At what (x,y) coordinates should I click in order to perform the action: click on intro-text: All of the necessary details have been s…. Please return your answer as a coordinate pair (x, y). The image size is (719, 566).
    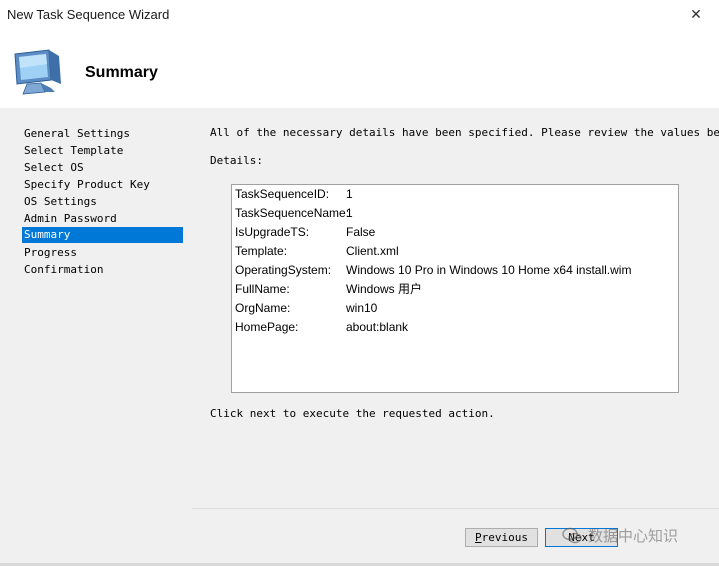
    Looking at the image, I should click on (464, 132).